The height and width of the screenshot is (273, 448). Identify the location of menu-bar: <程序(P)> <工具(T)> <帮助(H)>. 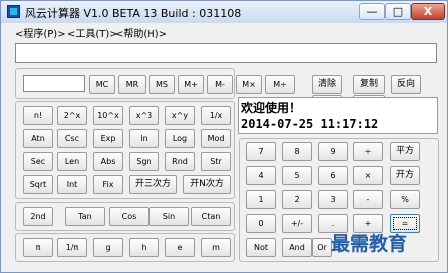
(224, 31).